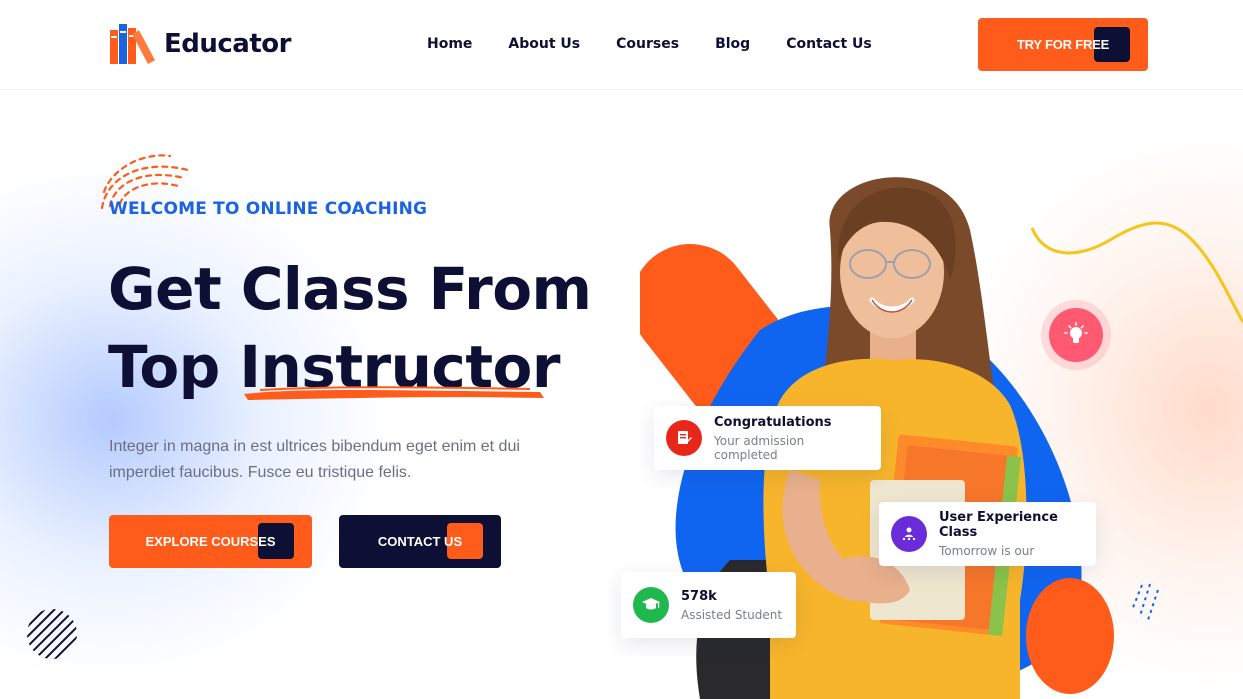 The width and height of the screenshot is (1243, 699). What do you see at coordinates (1145, 602) in the screenshot?
I see `blue-dashes-decoration` at bounding box center [1145, 602].